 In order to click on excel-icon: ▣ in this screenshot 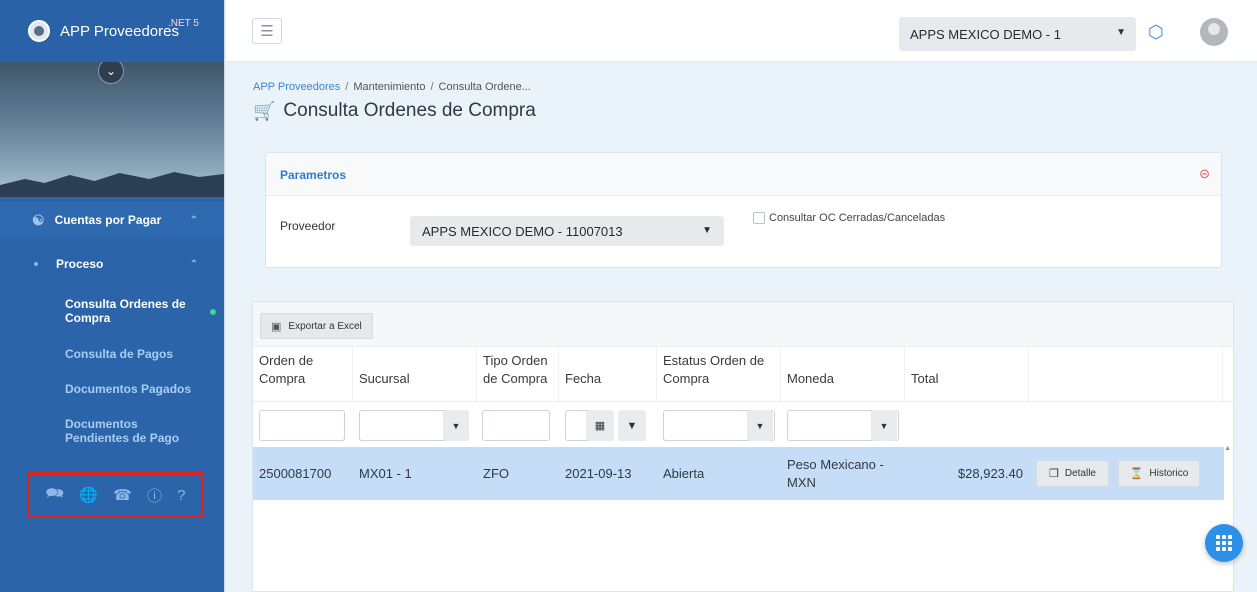, I will do `click(276, 326)`.